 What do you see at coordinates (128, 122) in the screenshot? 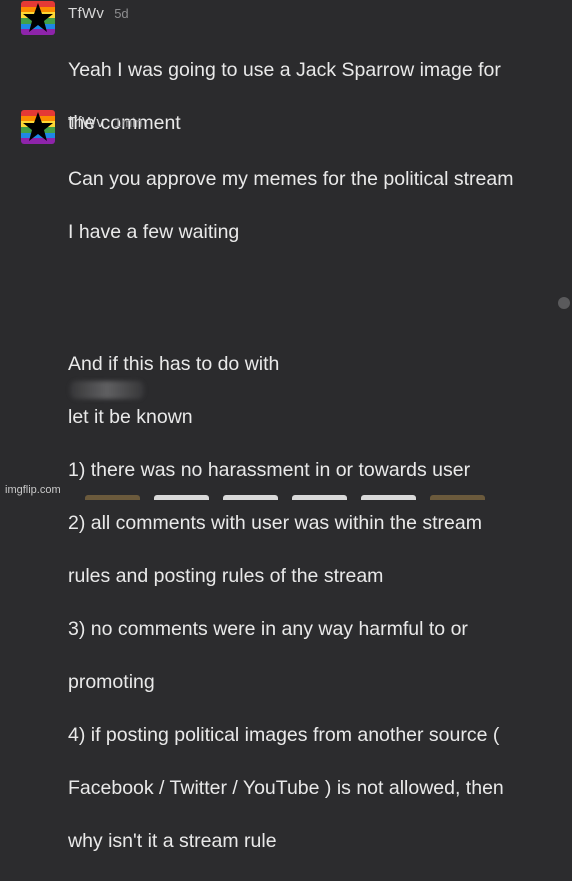
I see `timestamp: 1min` at bounding box center [128, 122].